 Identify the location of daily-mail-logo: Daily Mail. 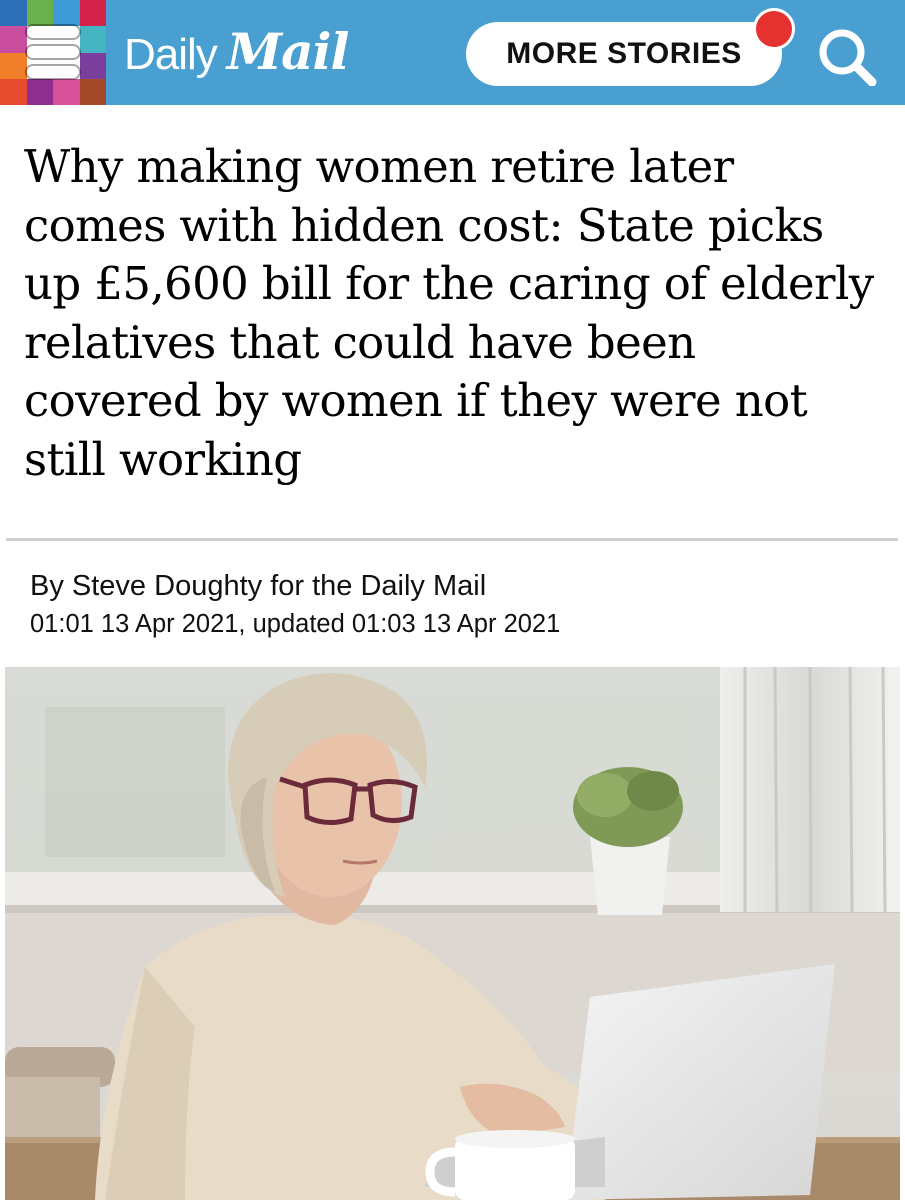
(237, 52).